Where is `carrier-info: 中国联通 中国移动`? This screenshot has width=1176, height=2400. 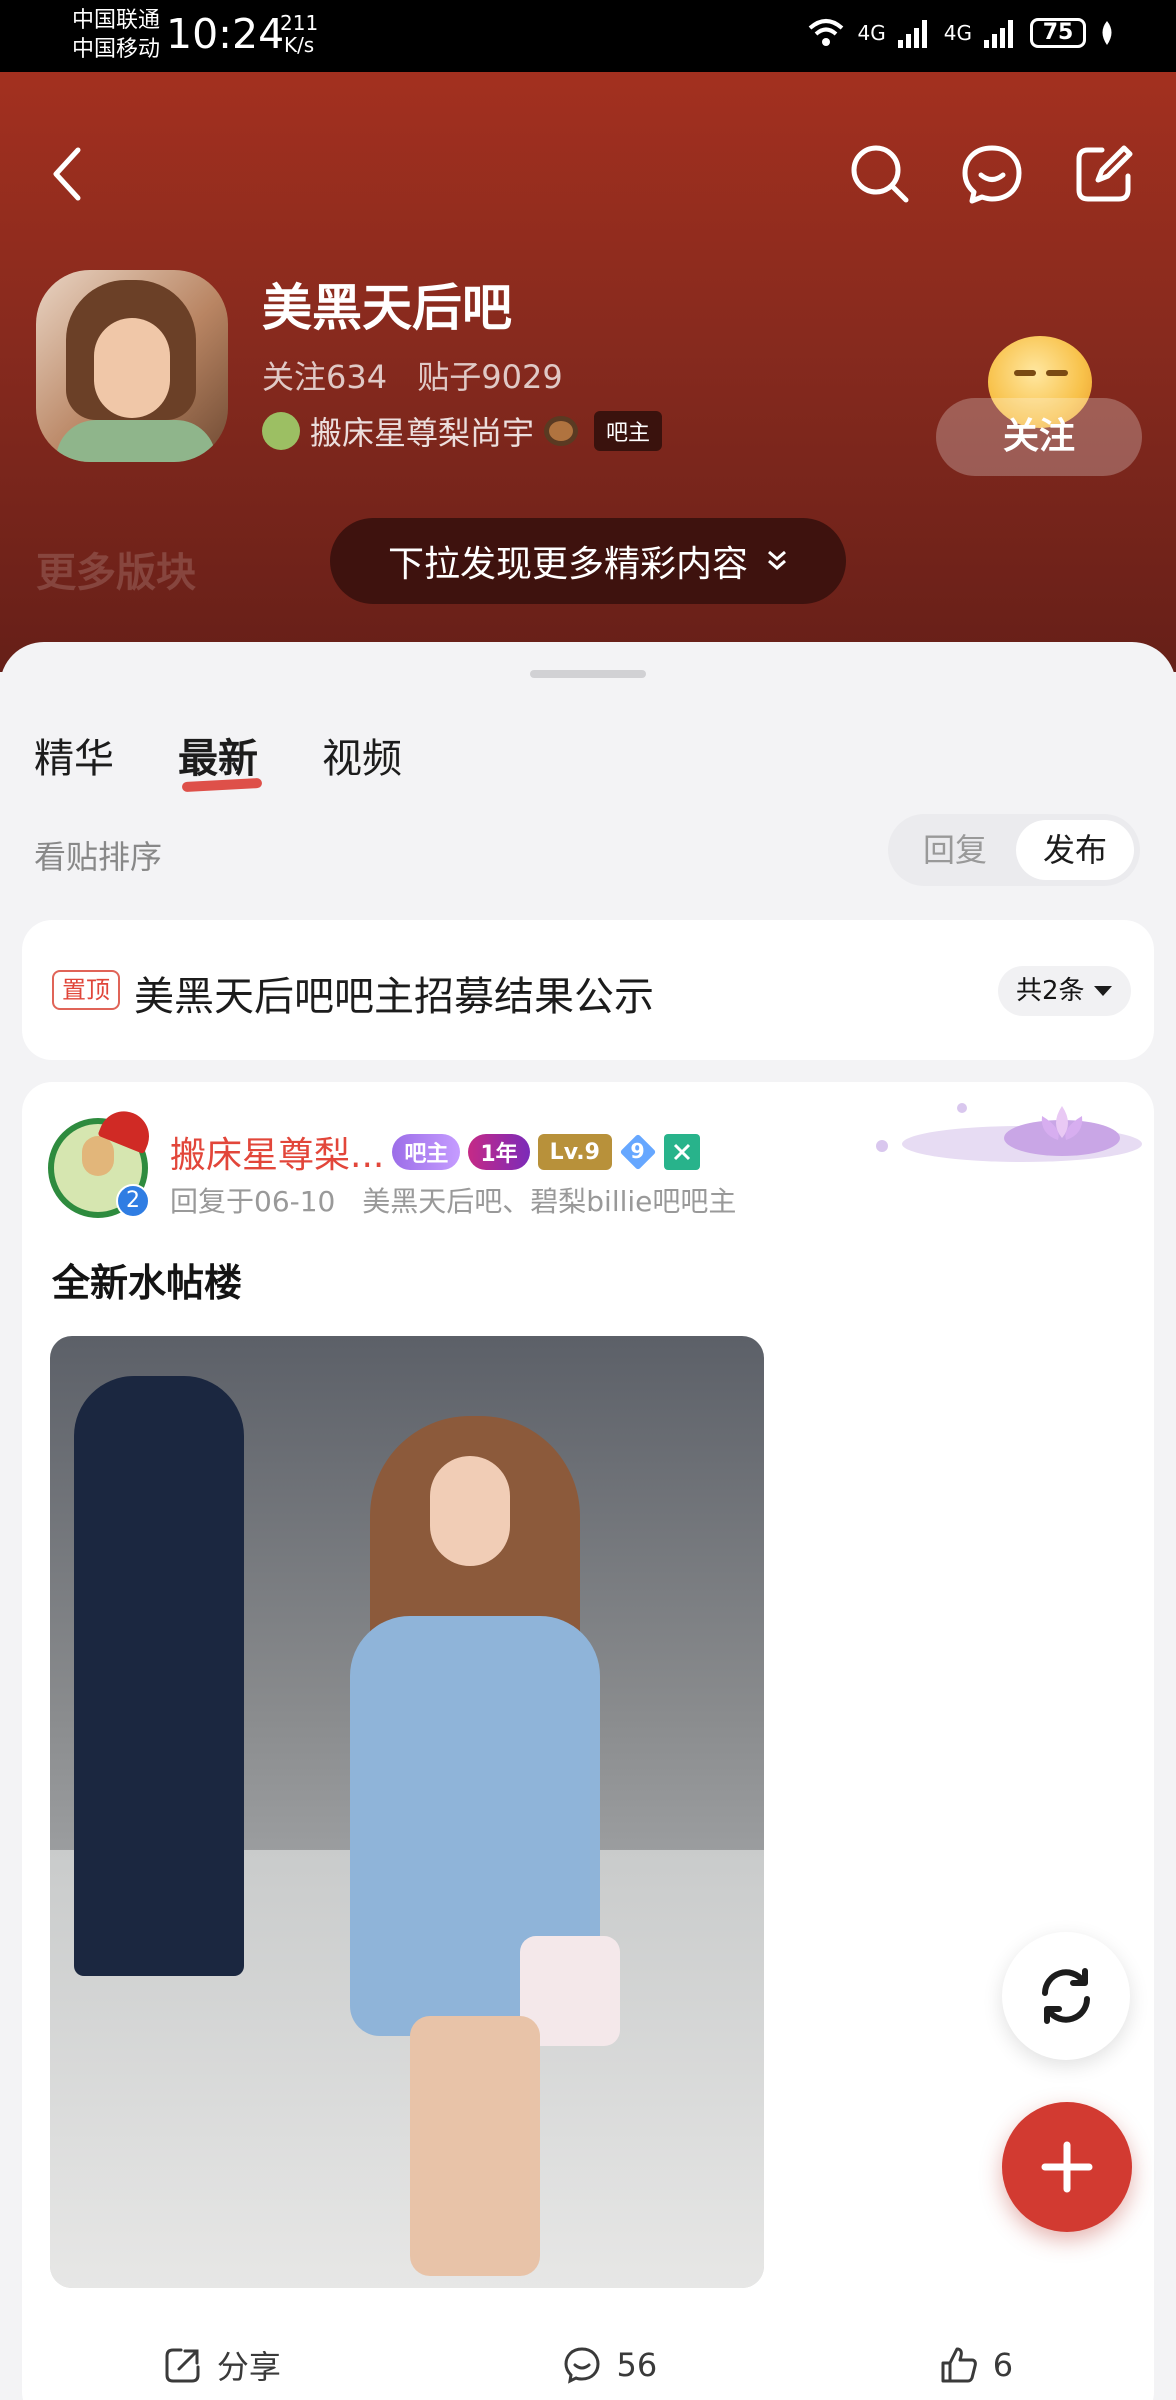 carrier-info: 中国联通 中国移动 is located at coordinates (116, 35).